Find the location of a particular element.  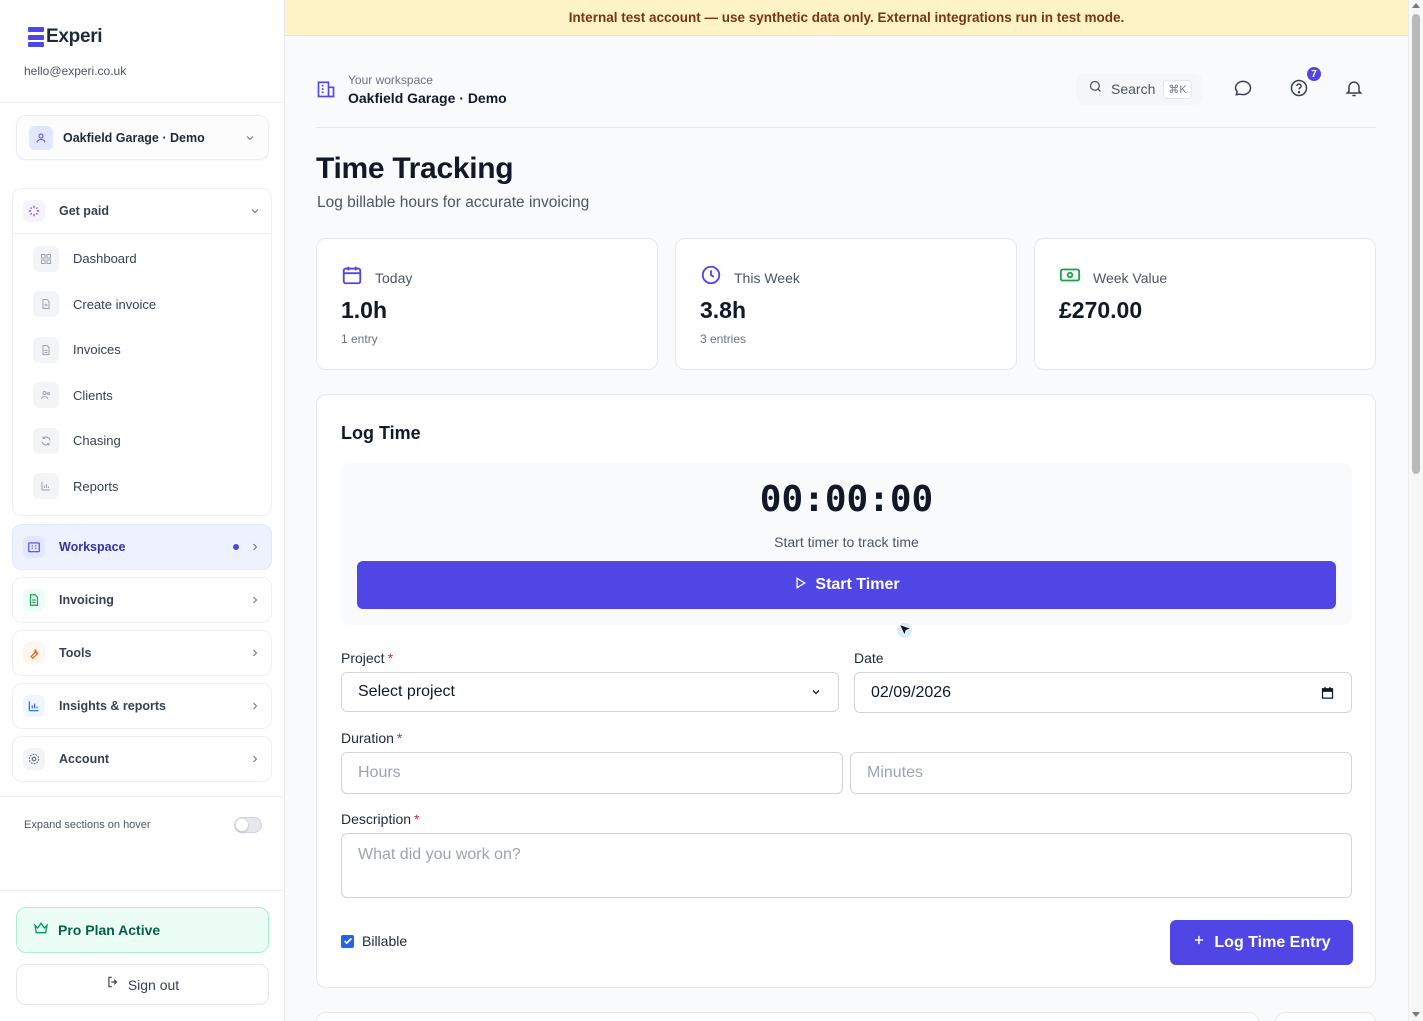

sparkles-icon is located at coordinates (34, 211).